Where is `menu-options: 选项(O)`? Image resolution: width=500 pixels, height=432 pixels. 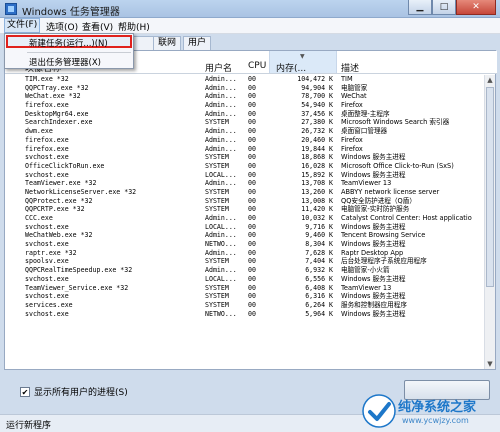
menu-options: 选项(O) is located at coordinates (62, 26).